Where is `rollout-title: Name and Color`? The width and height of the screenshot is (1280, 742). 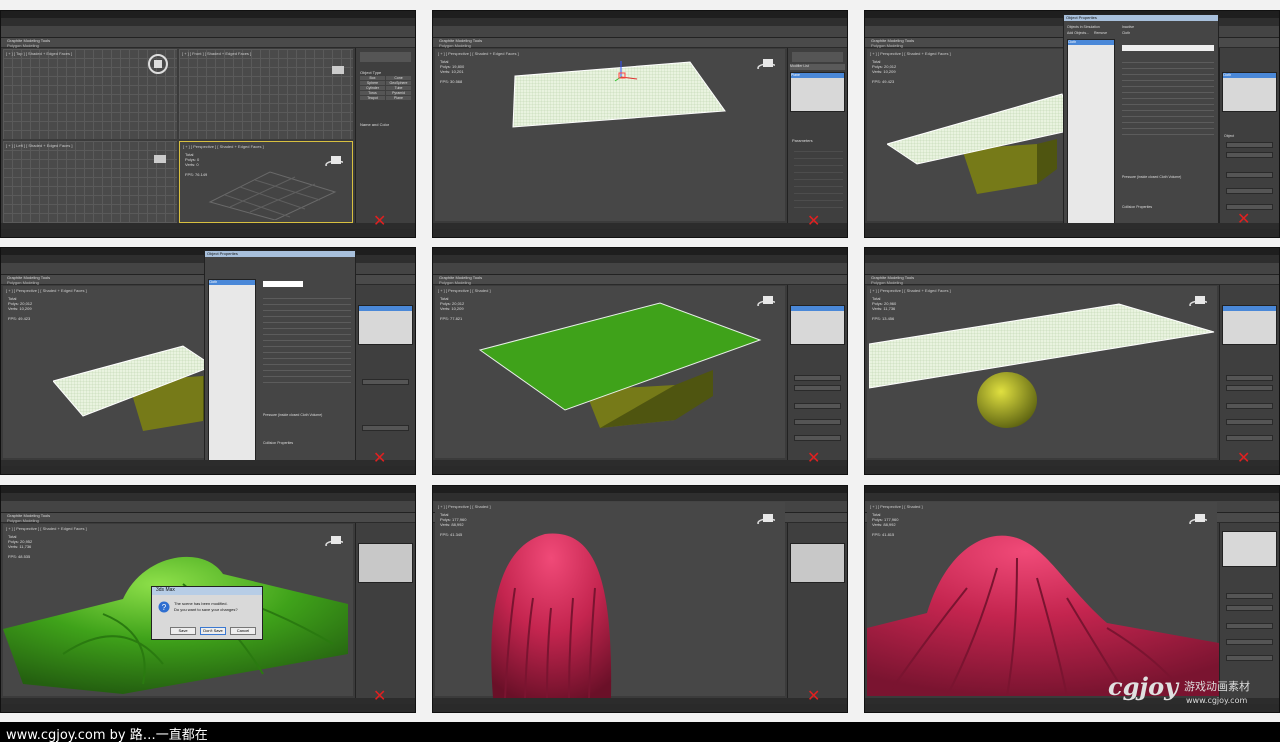
rollout-title: Name and Color is located at coordinates (374, 124).